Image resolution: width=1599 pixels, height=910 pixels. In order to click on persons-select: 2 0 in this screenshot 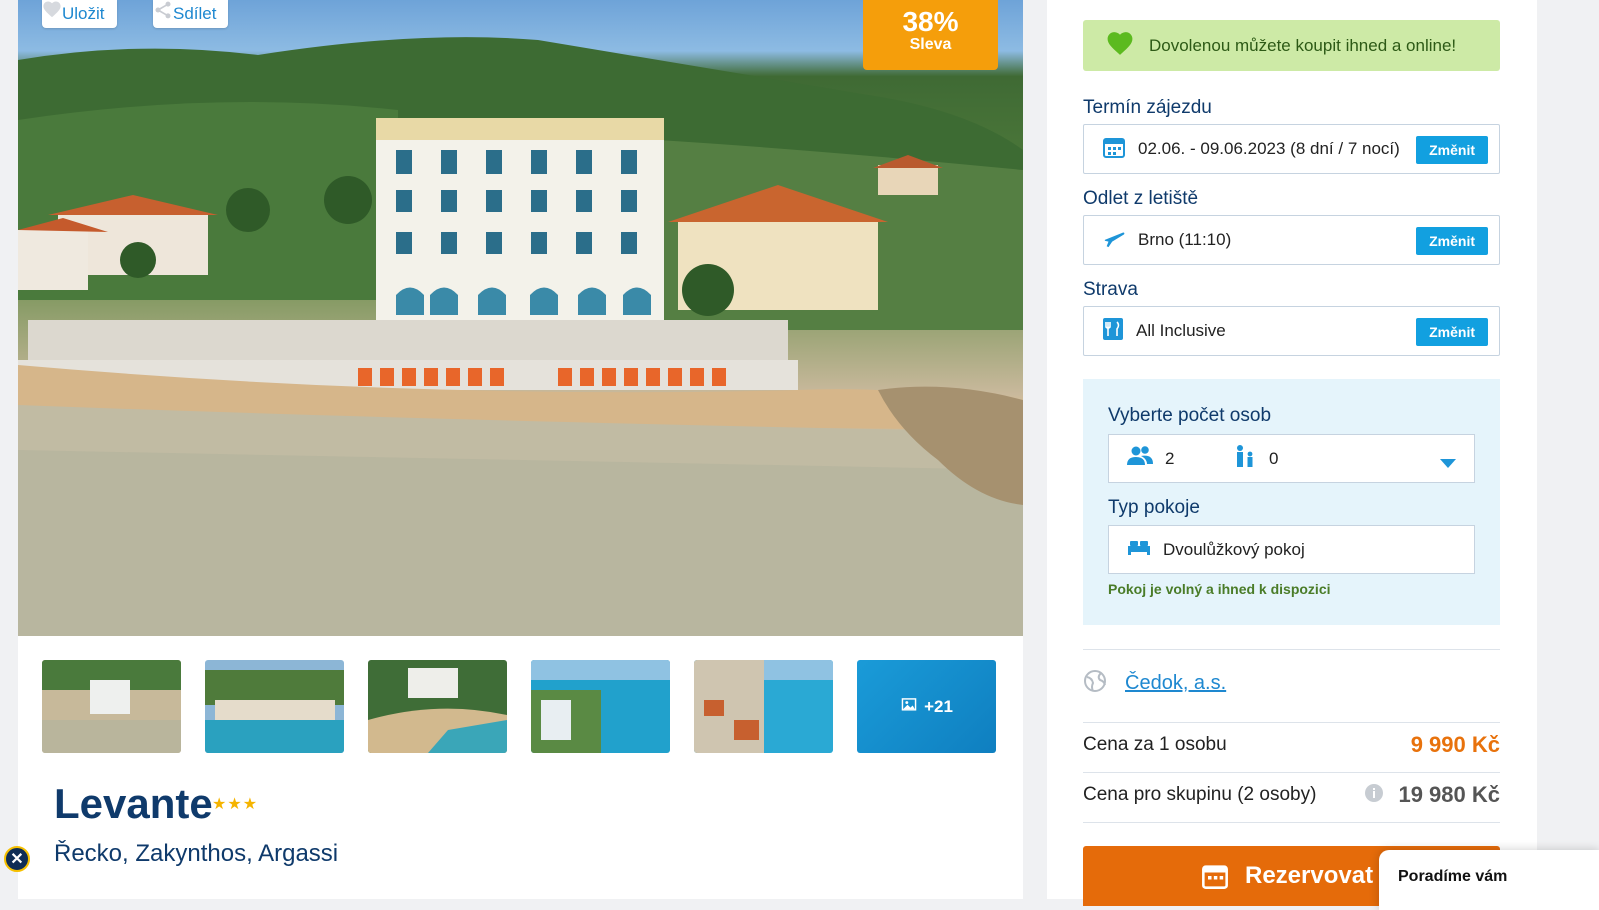, I will do `click(1291, 458)`.